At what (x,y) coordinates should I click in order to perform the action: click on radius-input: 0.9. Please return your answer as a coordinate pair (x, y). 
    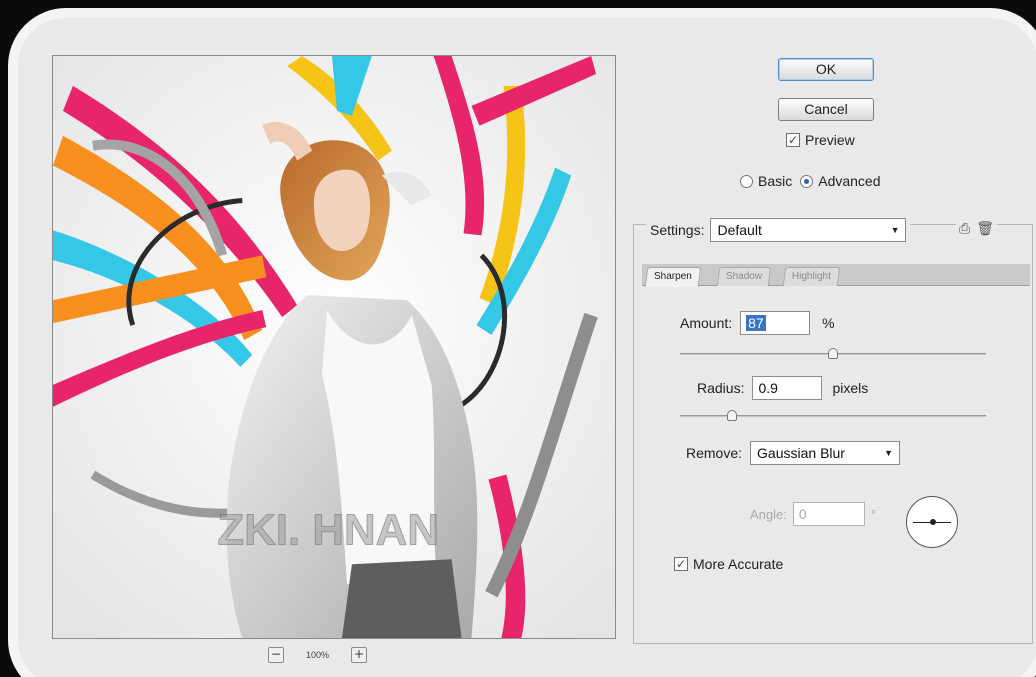
    Looking at the image, I should click on (787, 388).